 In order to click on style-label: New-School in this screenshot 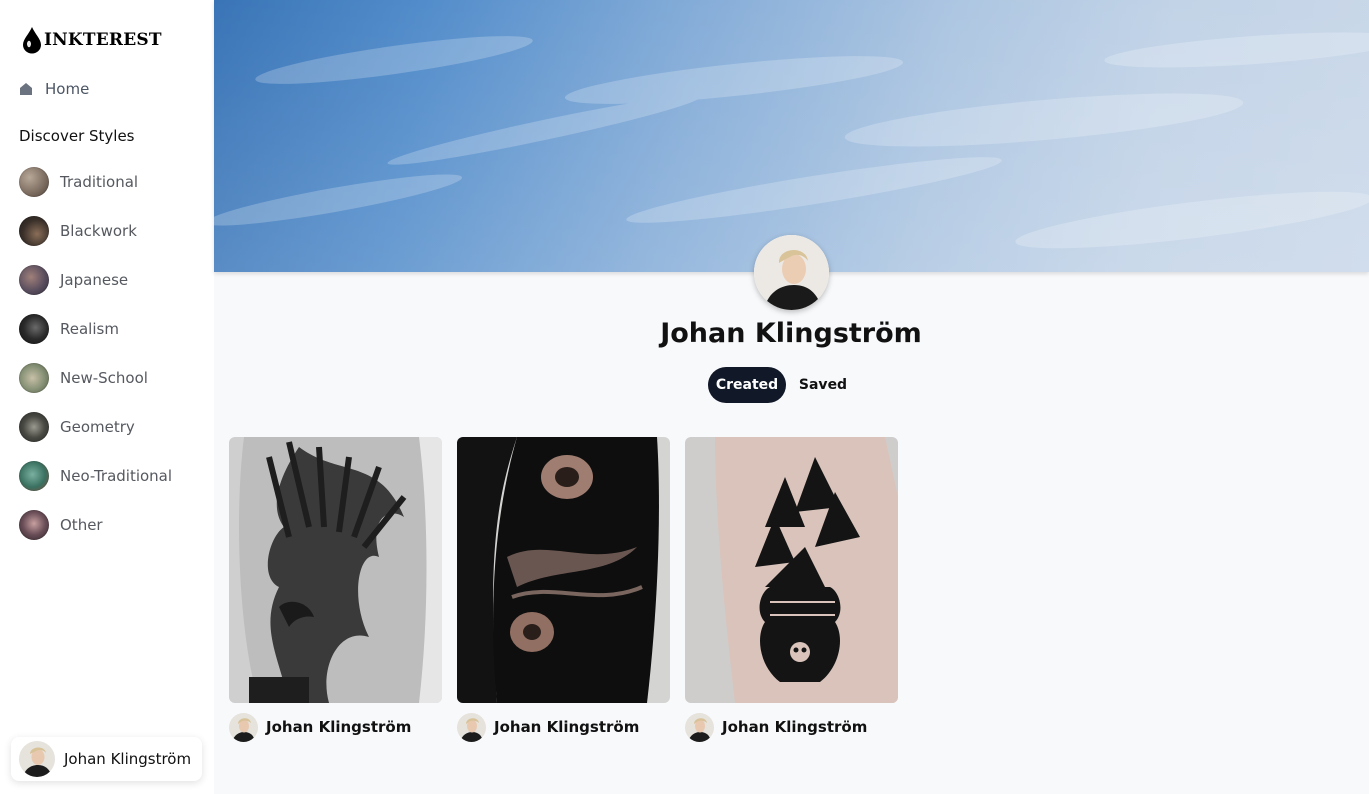, I will do `click(104, 378)`.